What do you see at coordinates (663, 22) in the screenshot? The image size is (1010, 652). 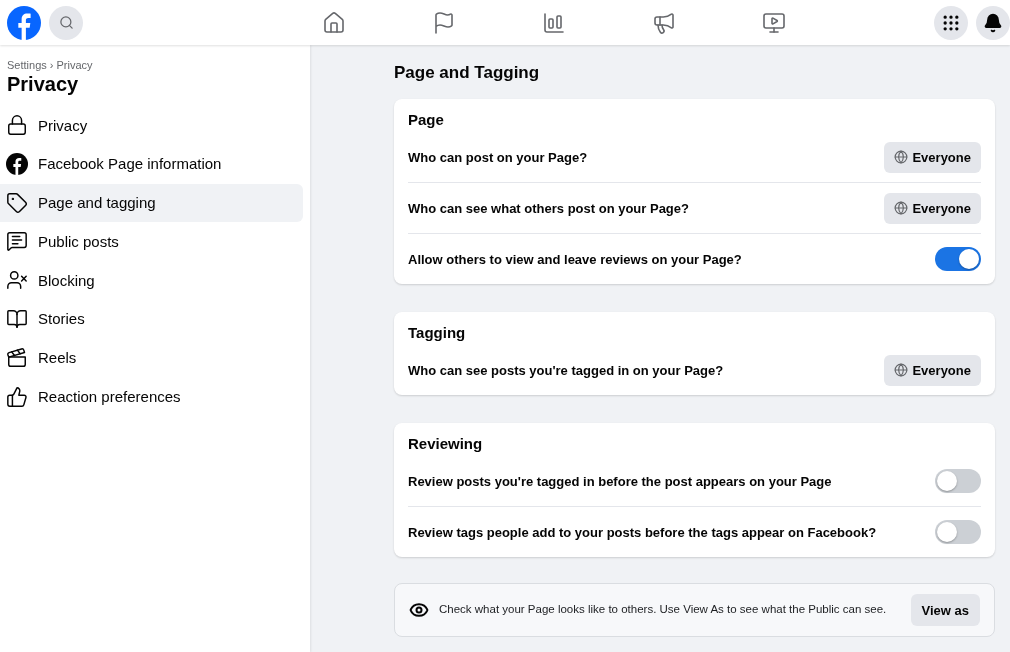 I see `megaphone-icon` at bounding box center [663, 22].